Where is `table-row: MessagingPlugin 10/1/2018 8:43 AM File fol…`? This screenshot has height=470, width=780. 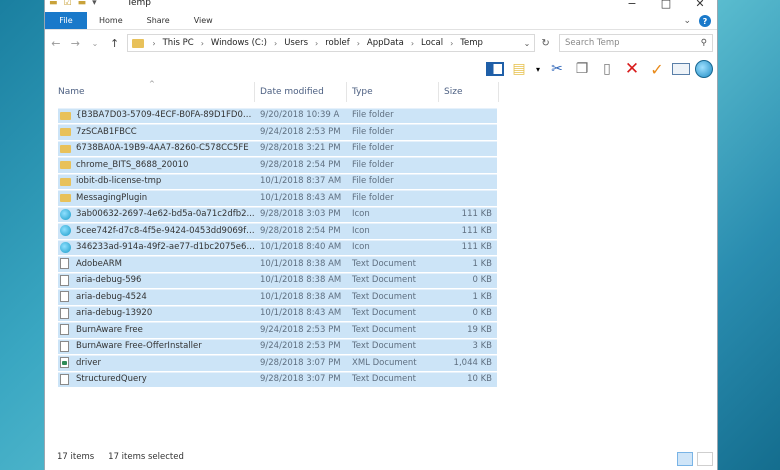
table-row: MessagingPlugin 10/1/2018 8:43 AM File fol… is located at coordinates (382, 198).